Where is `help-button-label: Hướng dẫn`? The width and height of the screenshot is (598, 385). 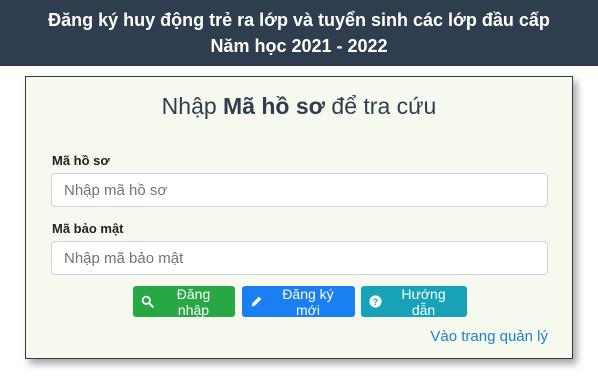 help-button-label: Hướng dẫn is located at coordinates (423, 301).